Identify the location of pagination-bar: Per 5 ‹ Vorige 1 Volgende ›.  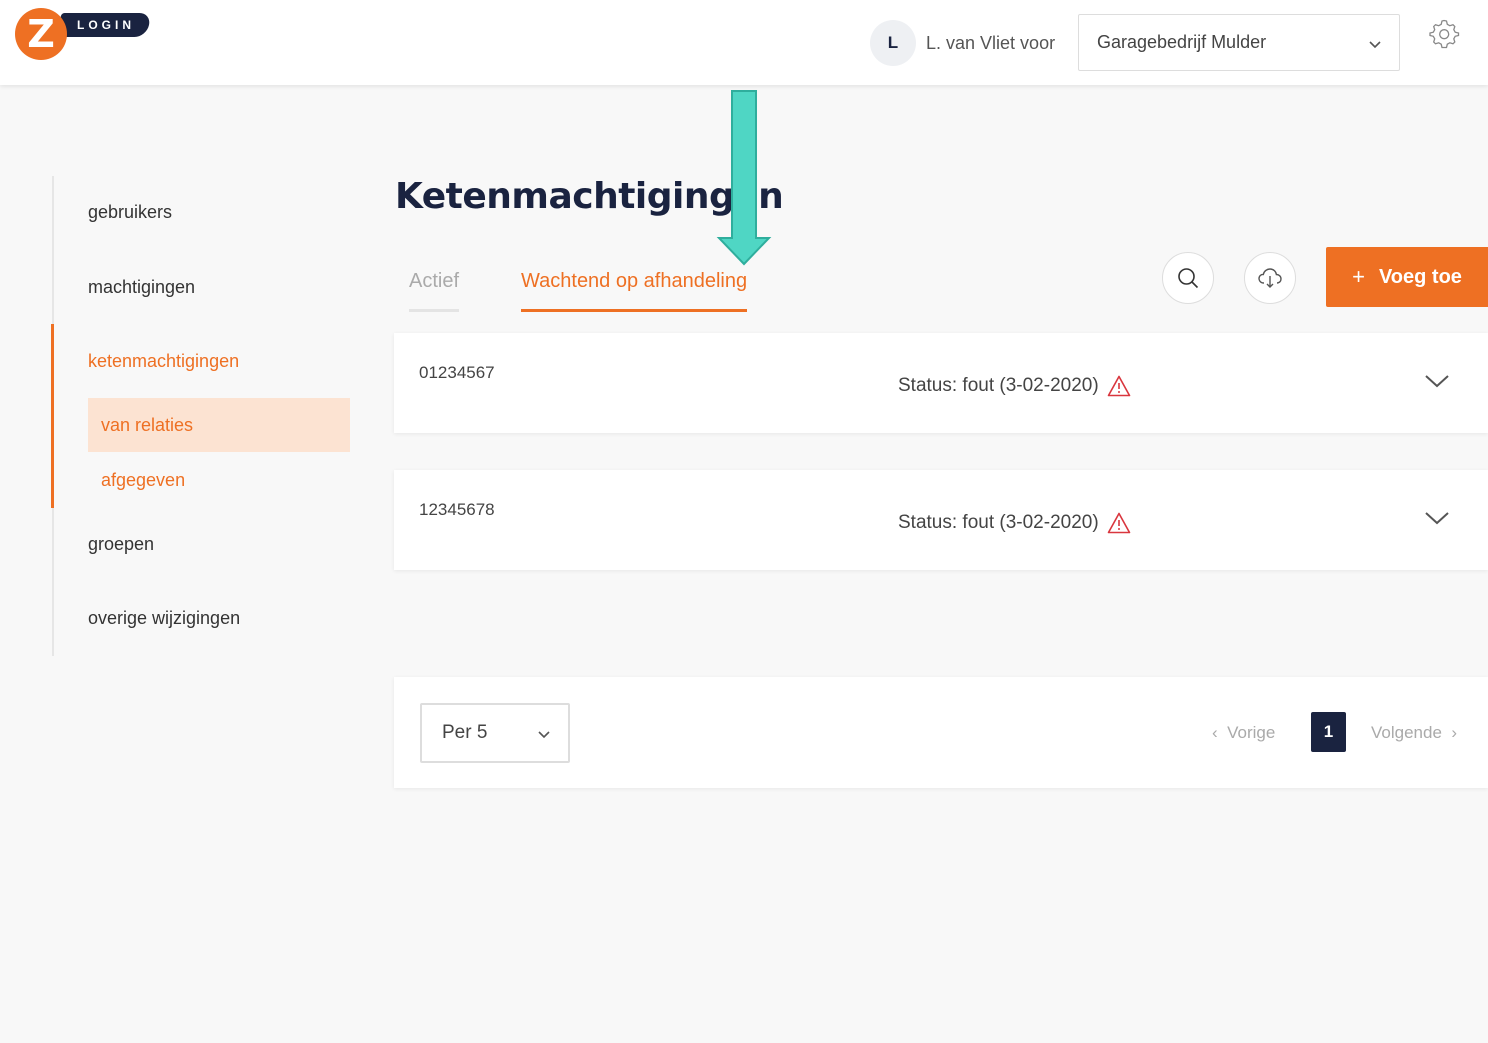
(941, 732).